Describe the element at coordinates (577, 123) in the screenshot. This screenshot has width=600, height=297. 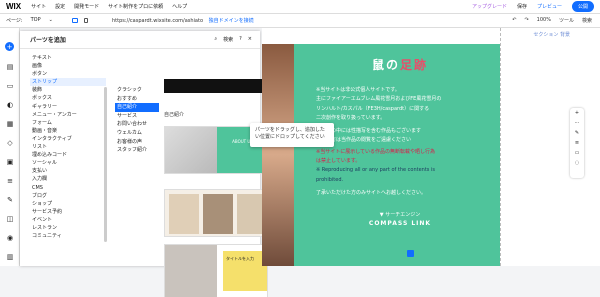
I see `more-icon: ⋯` at that location.